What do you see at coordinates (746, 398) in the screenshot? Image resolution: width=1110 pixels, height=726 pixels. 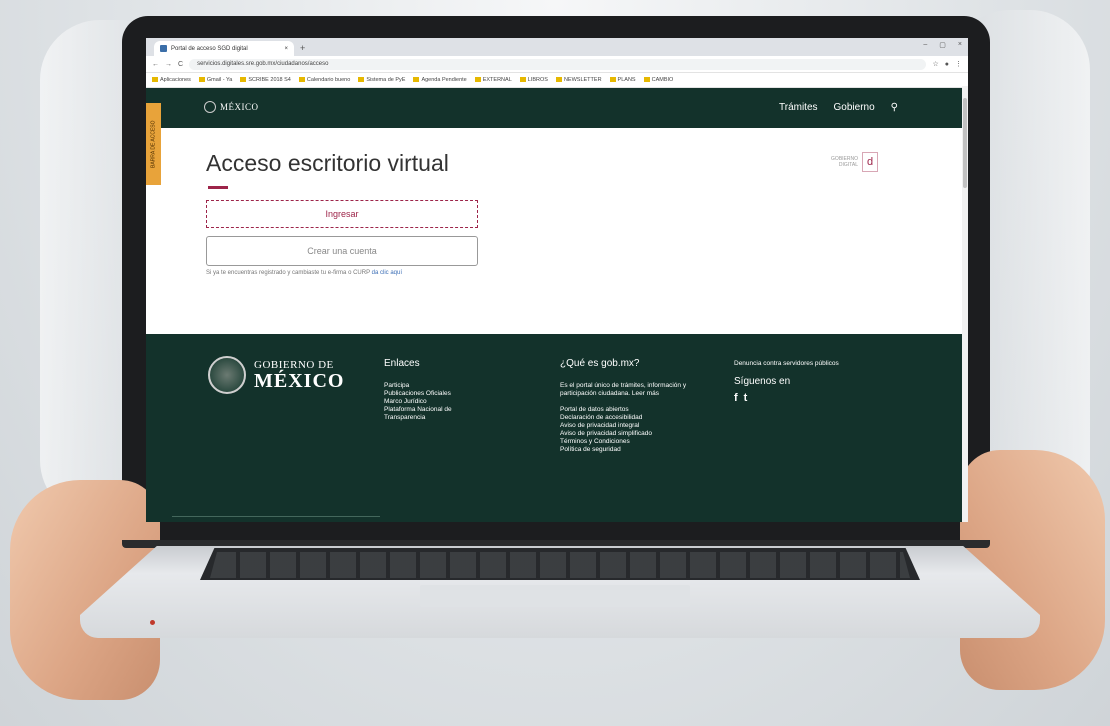 I see `twitter-icon: t` at bounding box center [746, 398].